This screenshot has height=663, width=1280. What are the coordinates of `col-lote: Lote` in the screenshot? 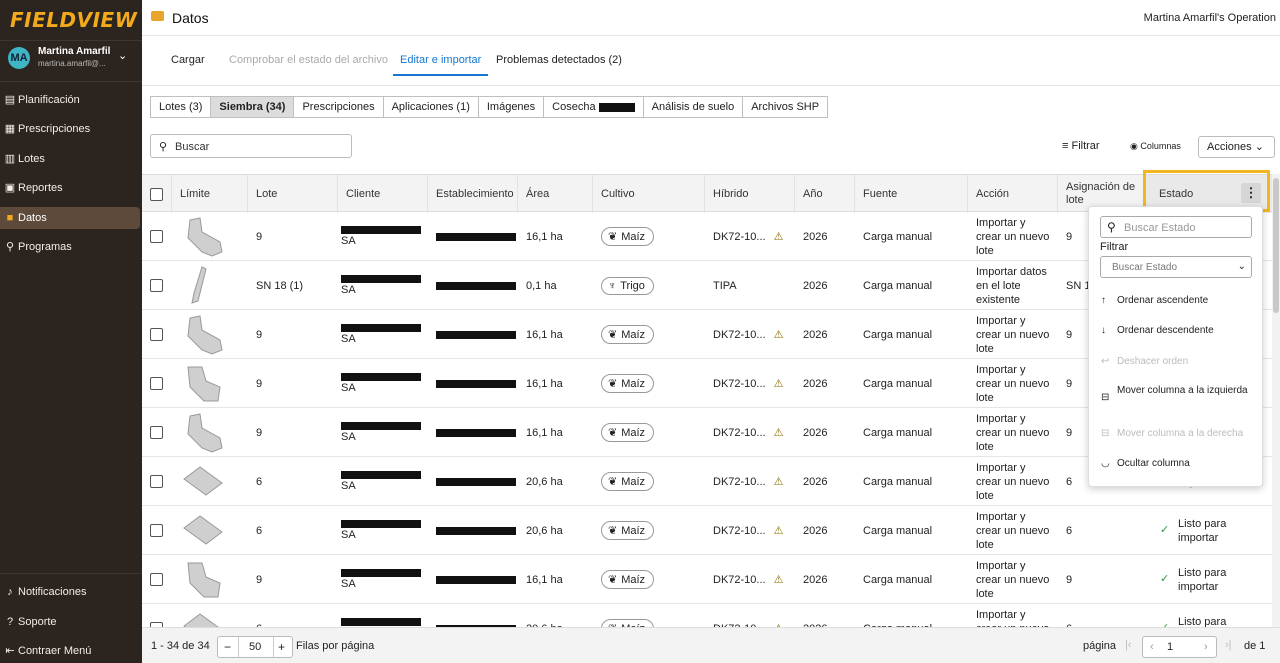 It's located at (293, 194).